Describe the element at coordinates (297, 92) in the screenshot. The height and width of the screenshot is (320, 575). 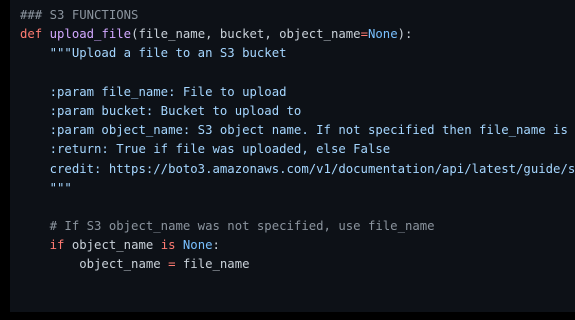
I see `code-line: :param file_name: File to upload` at that location.